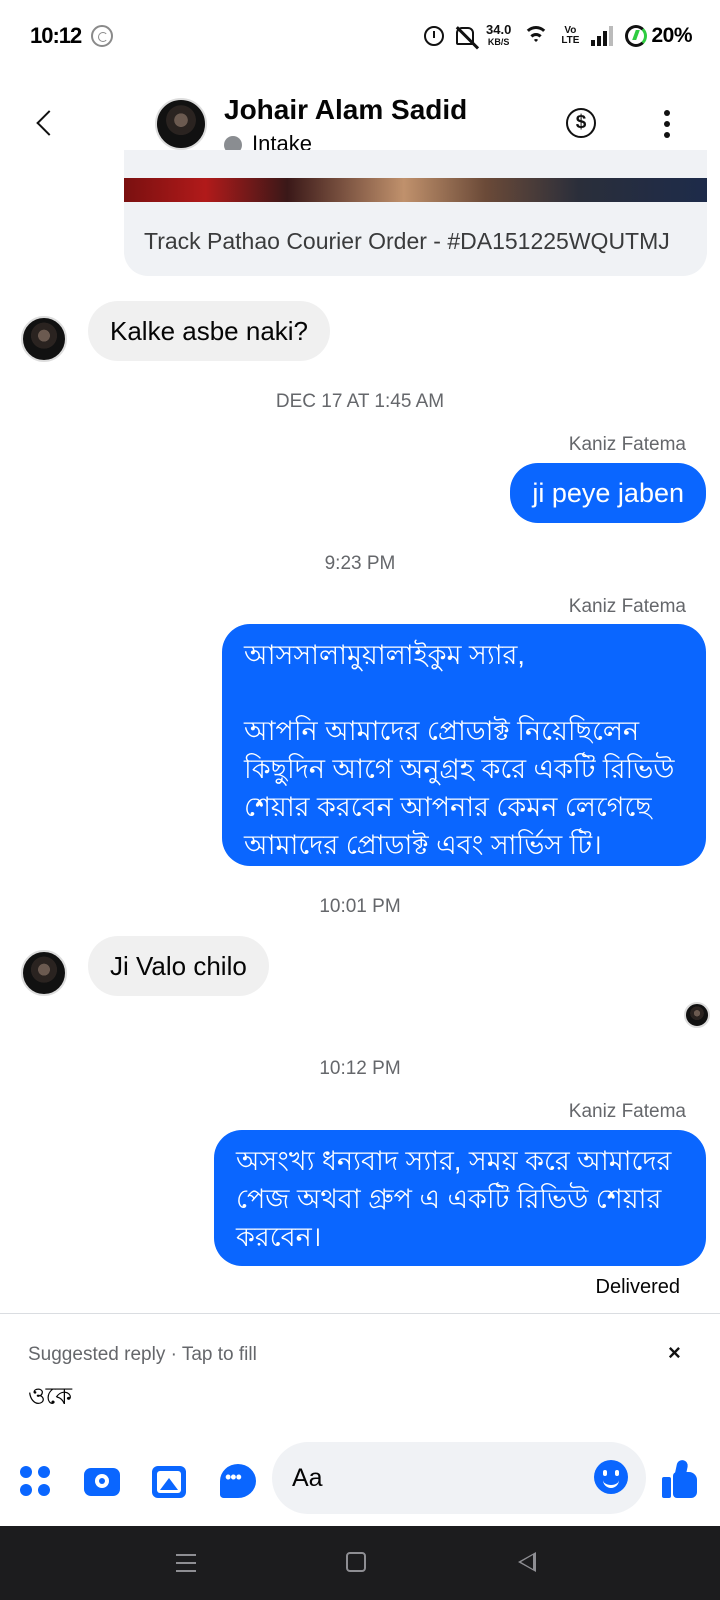 This screenshot has width=720, height=1600. I want to click on system-nav-bar, so click(360, 1563).